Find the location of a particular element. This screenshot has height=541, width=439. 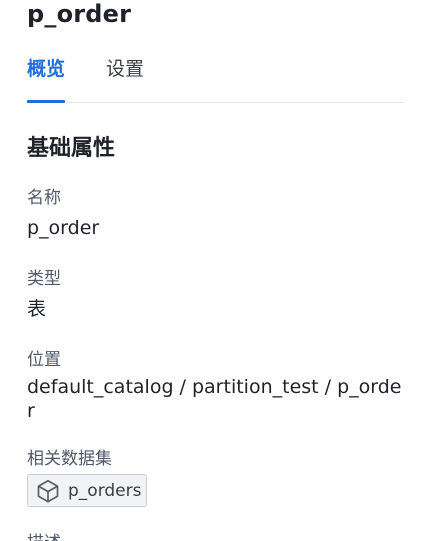

tab-bar: 概览 设置 is located at coordinates (215, 77).